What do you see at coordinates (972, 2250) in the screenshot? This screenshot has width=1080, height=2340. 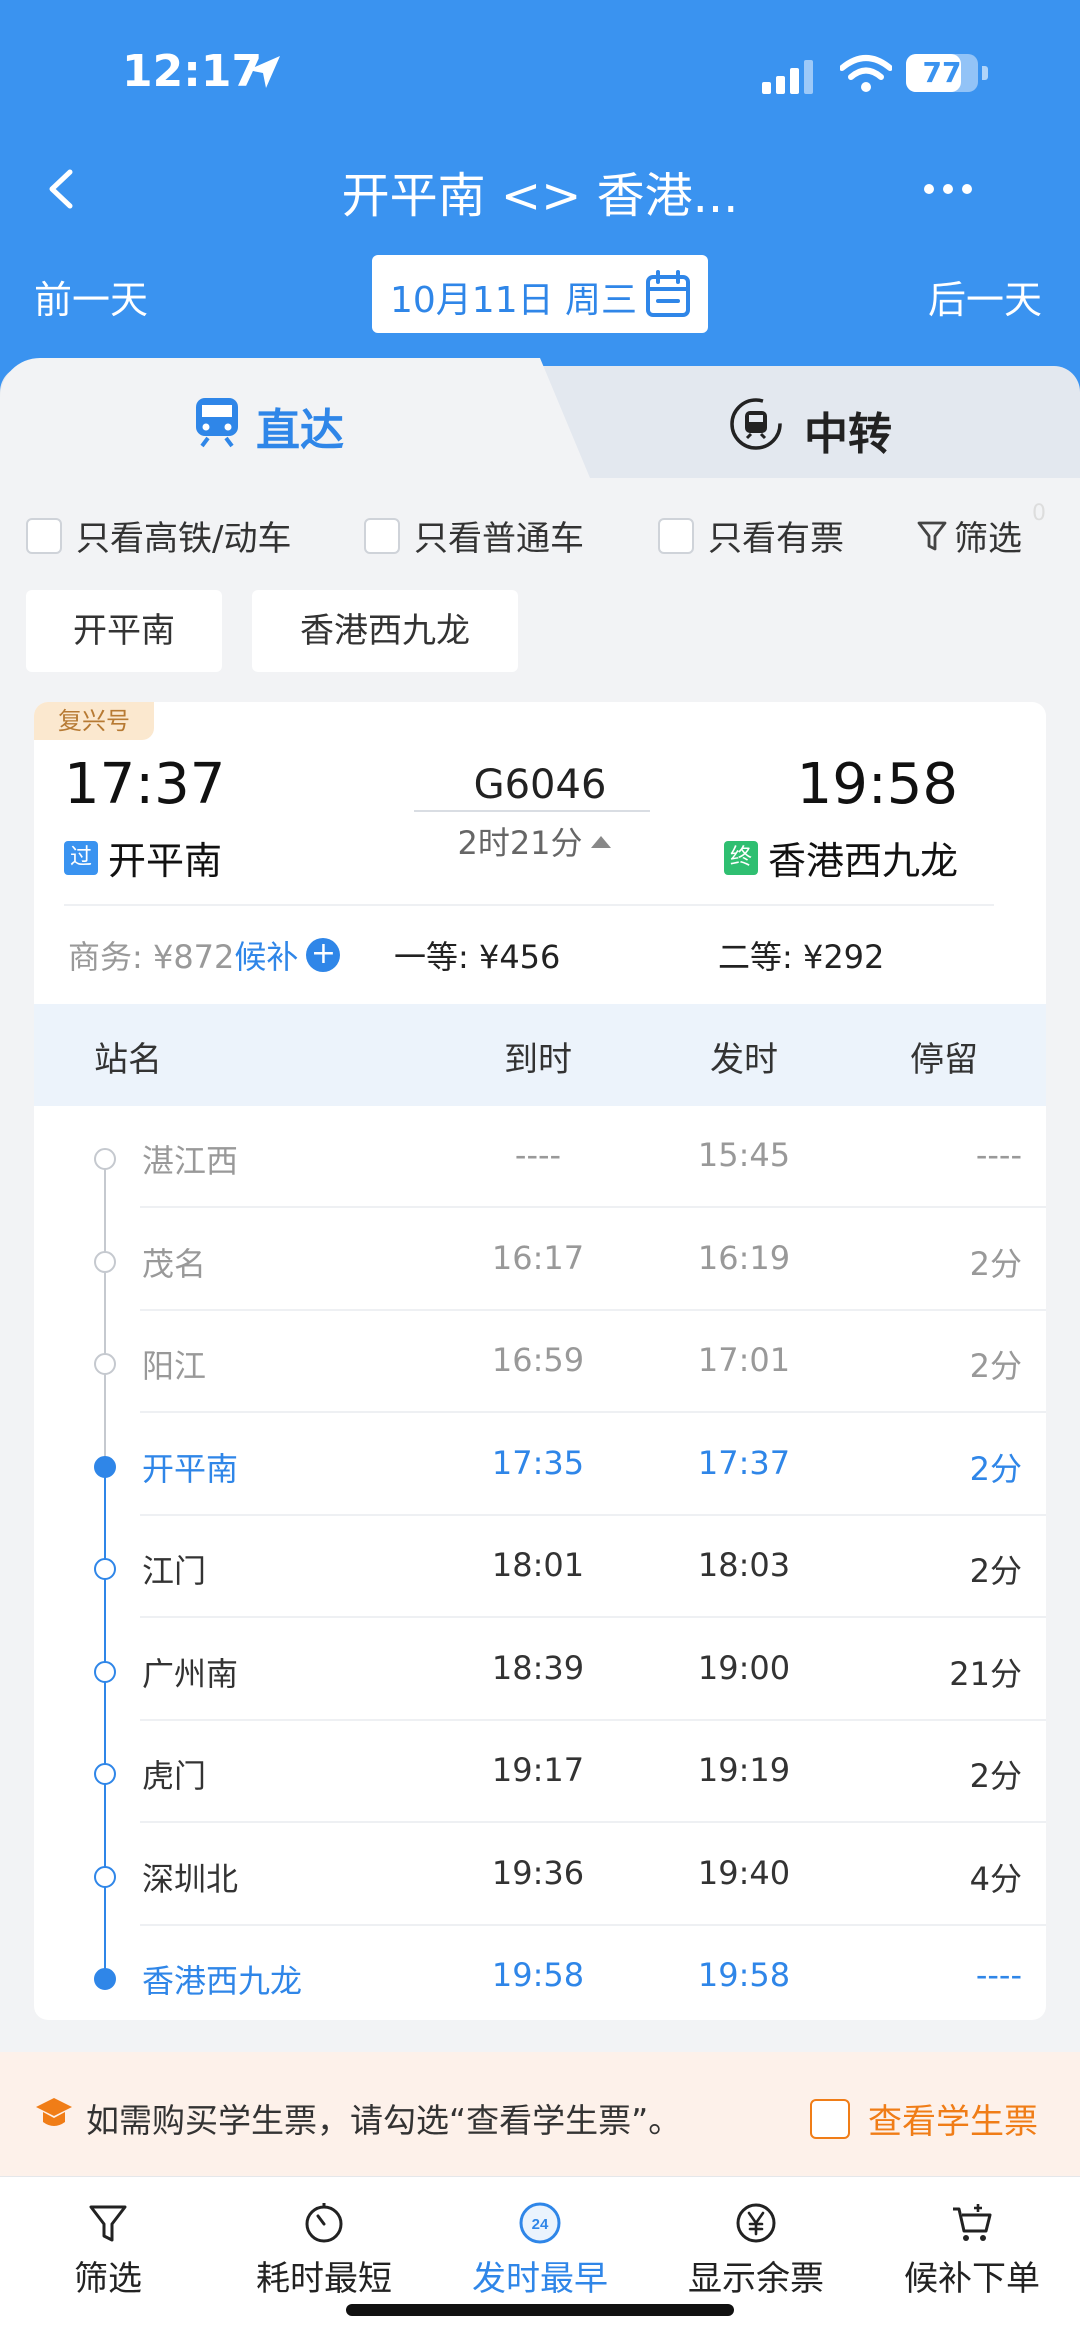 I see `waitlist-order-button: 候补下单` at bounding box center [972, 2250].